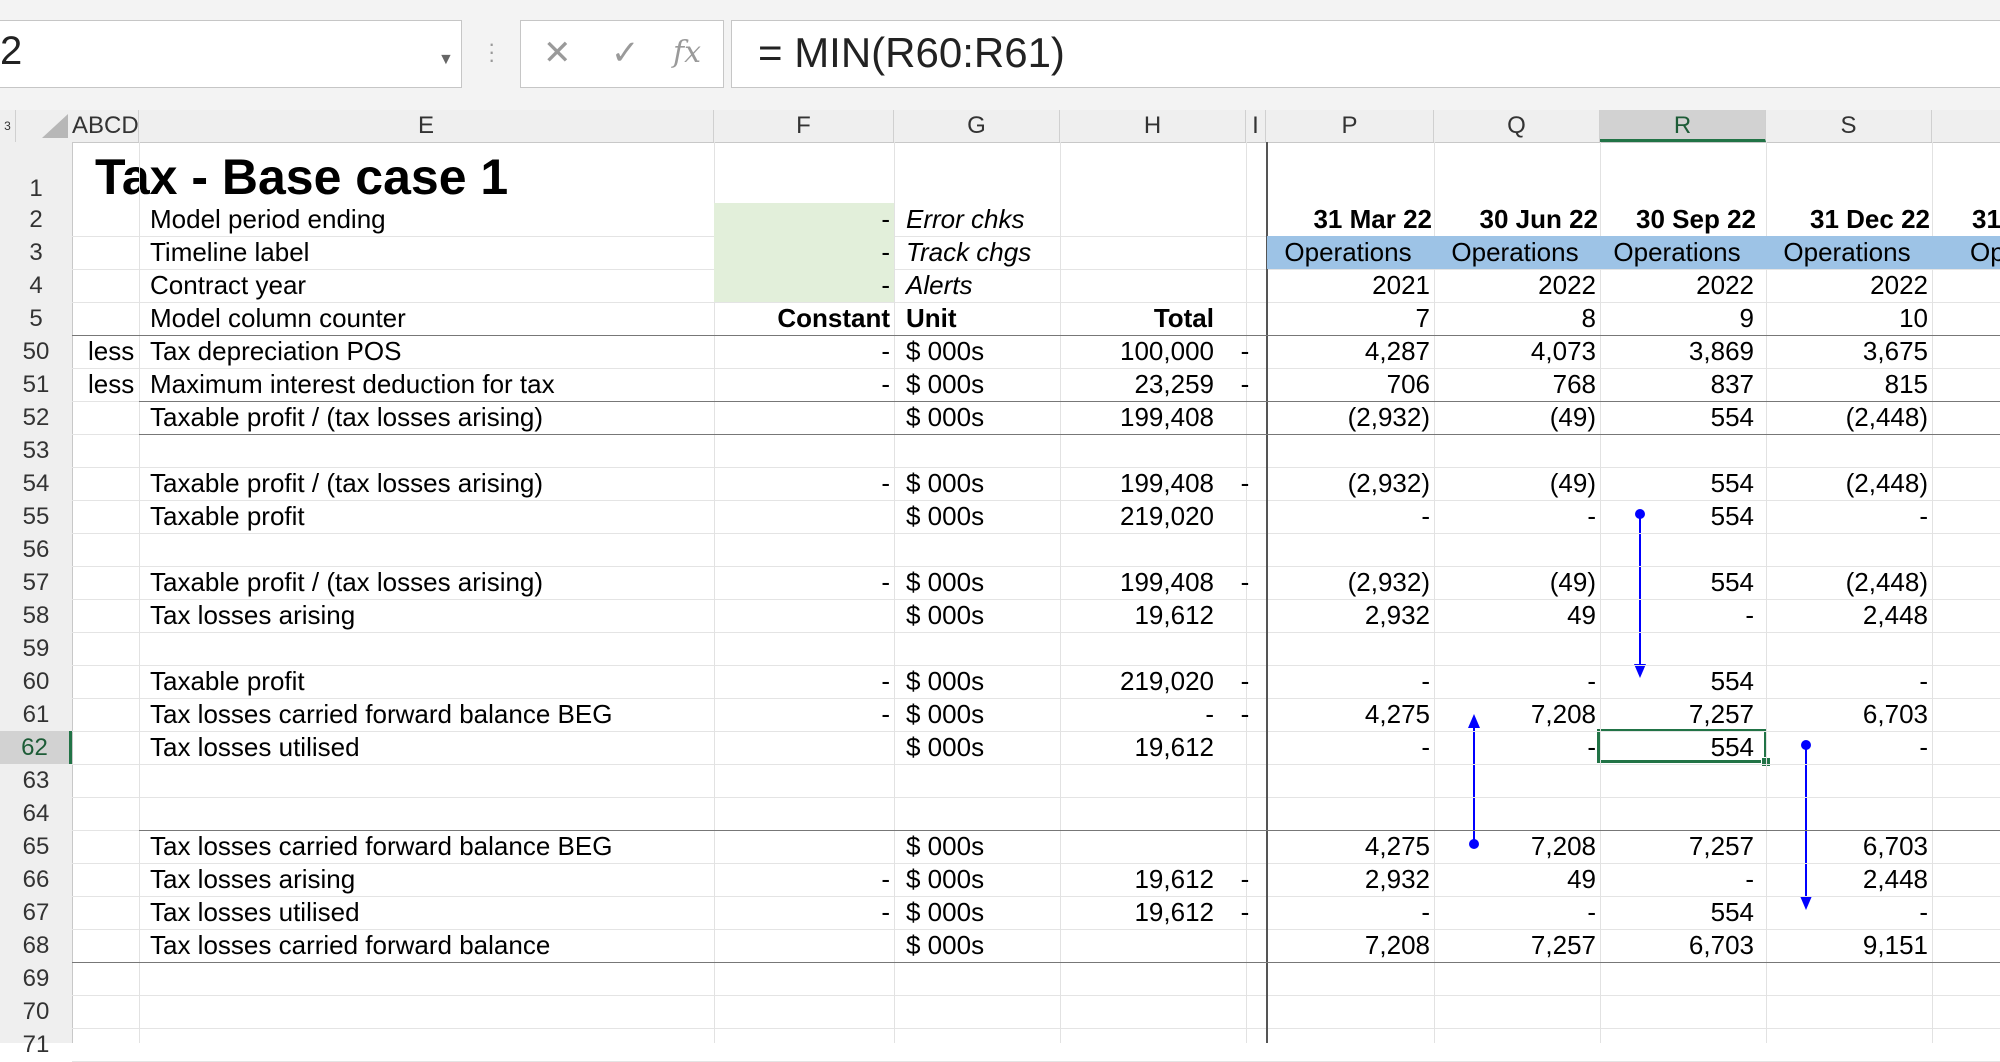 The height and width of the screenshot is (1062, 2000). What do you see at coordinates (1847, 681) in the screenshot?
I see `cell-s60: -` at bounding box center [1847, 681].